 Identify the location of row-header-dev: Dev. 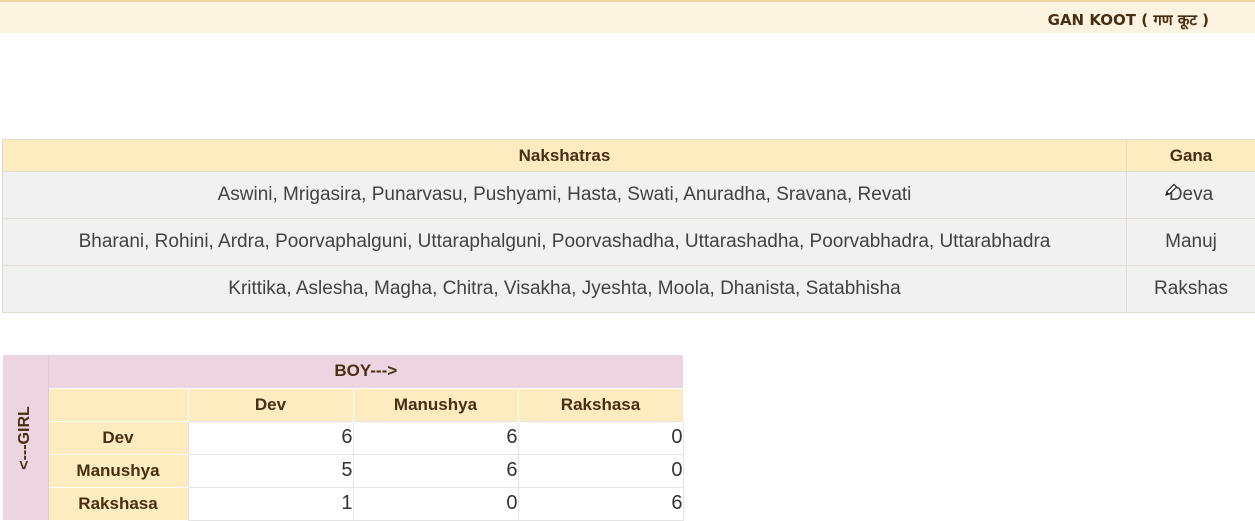
(118, 437).